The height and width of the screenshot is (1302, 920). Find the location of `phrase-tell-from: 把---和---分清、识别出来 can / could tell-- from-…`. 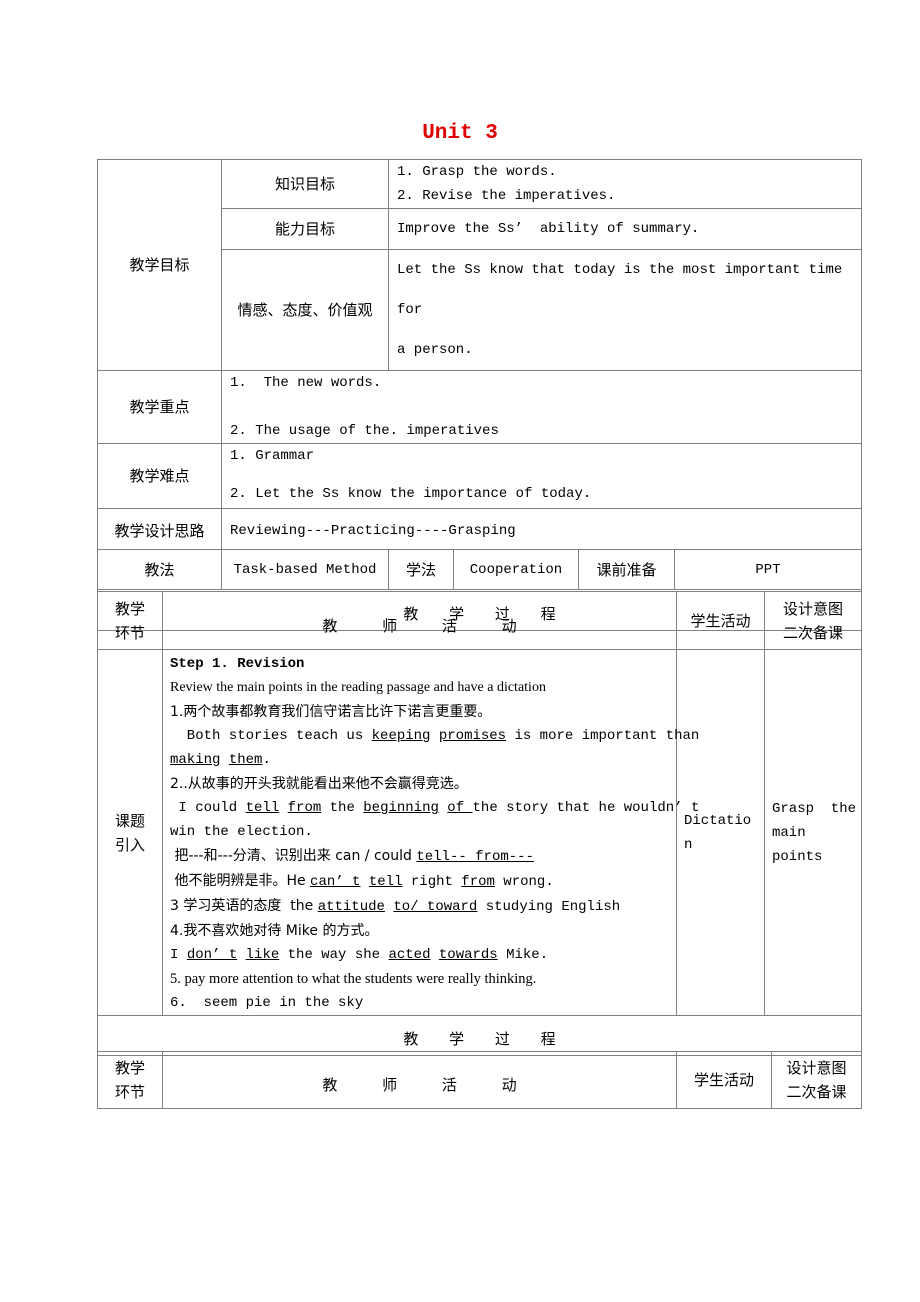

phrase-tell-from: 把---和---分清、识别出来 can / could tell-- from-… is located at coordinates (423, 856).